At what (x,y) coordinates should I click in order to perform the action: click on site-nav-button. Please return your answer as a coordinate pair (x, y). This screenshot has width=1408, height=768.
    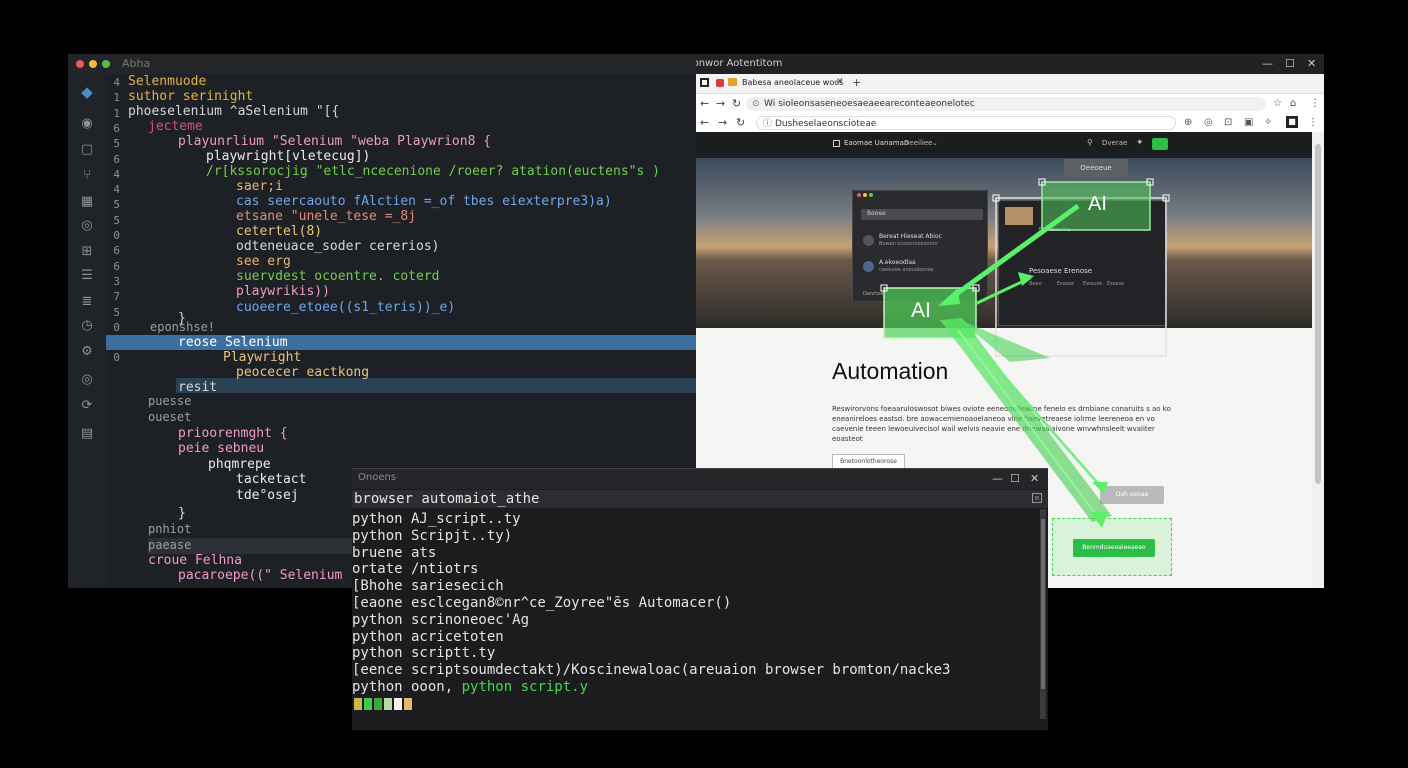
    Looking at the image, I should click on (1160, 144).